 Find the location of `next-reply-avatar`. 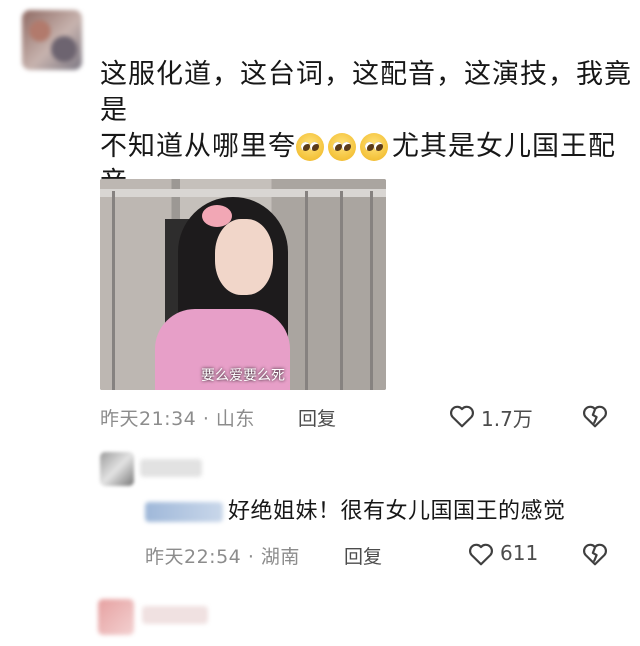

next-reply-avatar is located at coordinates (116, 617).